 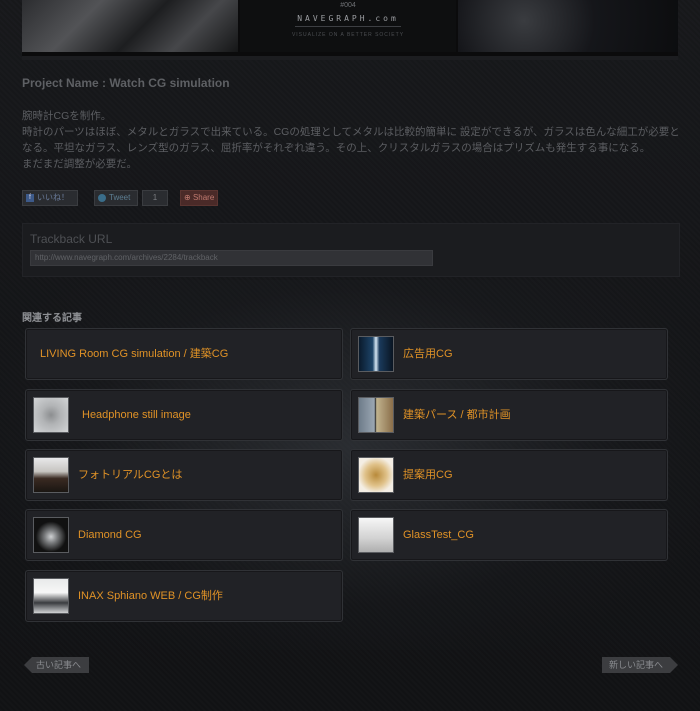 What do you see at coordinates (184, 475) in the screenshot?
I see `related-article-card: フォトリアルCGとは` at bounding box center [184, 475].